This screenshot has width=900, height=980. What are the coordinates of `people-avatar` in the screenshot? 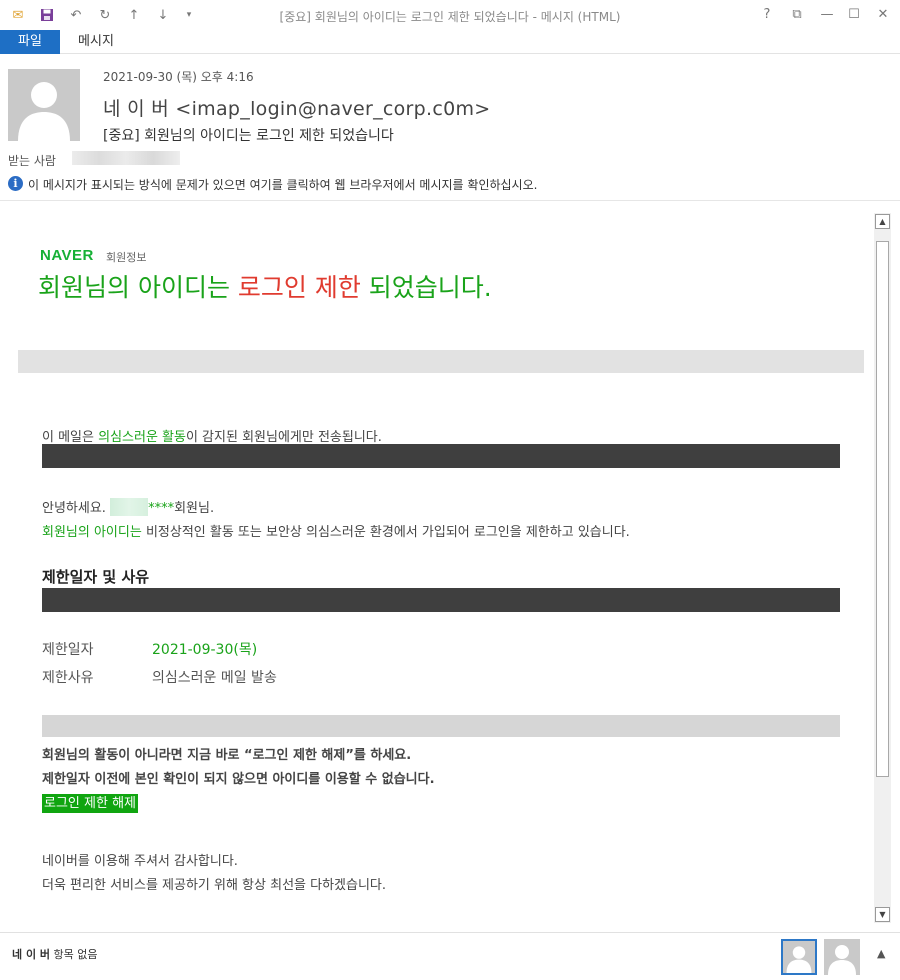 It's located at (842, 957).